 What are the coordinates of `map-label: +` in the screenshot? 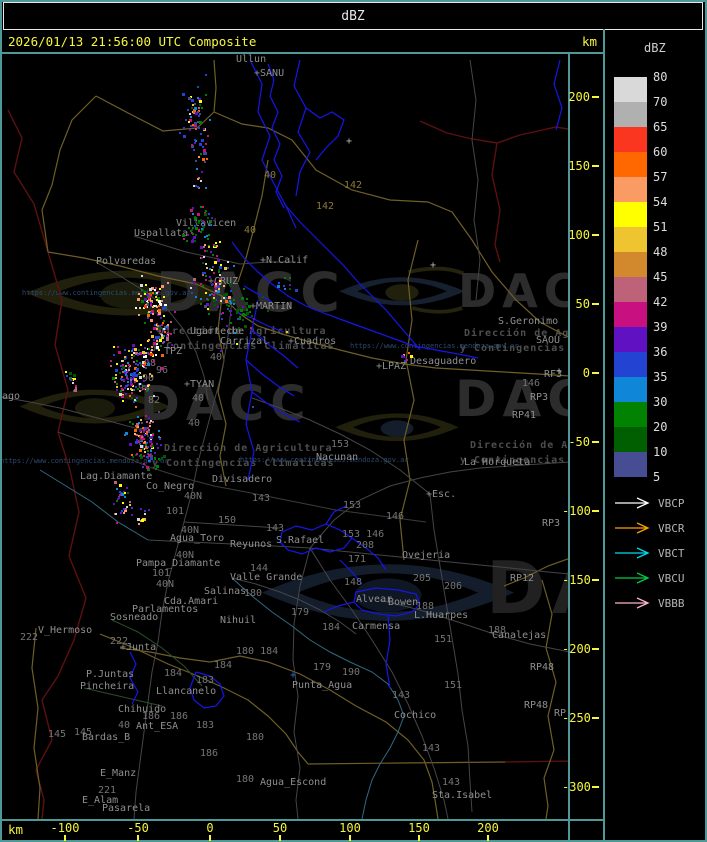 It's located at (349, 141).